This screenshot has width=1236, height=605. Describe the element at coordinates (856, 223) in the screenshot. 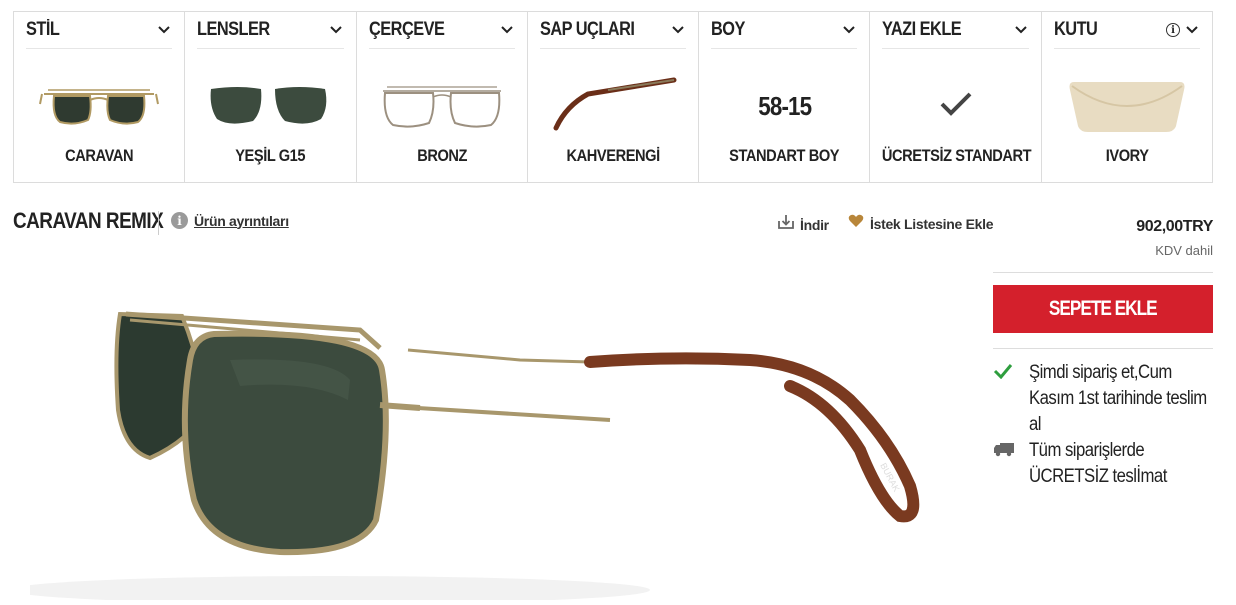

I see `heart-icon` at that location.